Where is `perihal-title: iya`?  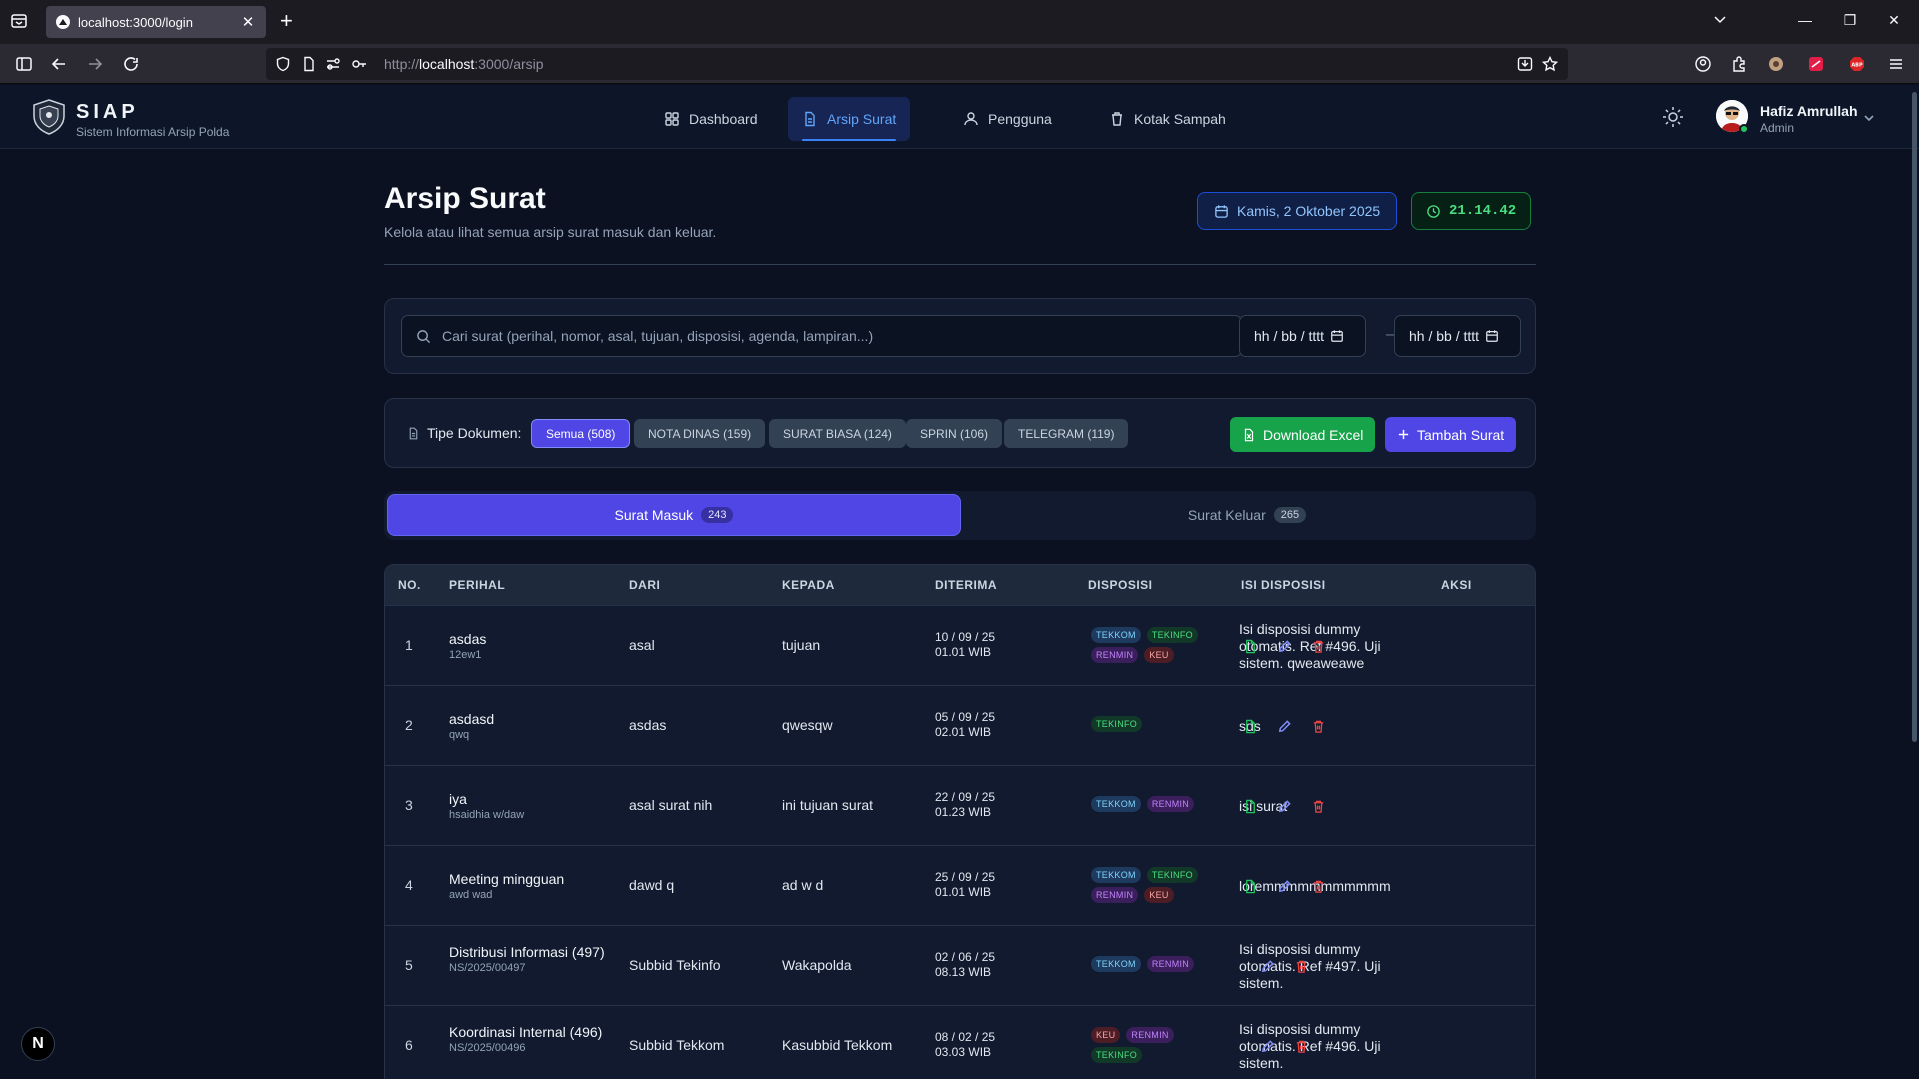 perihal-title: iya is located at coordinates (458, 799).